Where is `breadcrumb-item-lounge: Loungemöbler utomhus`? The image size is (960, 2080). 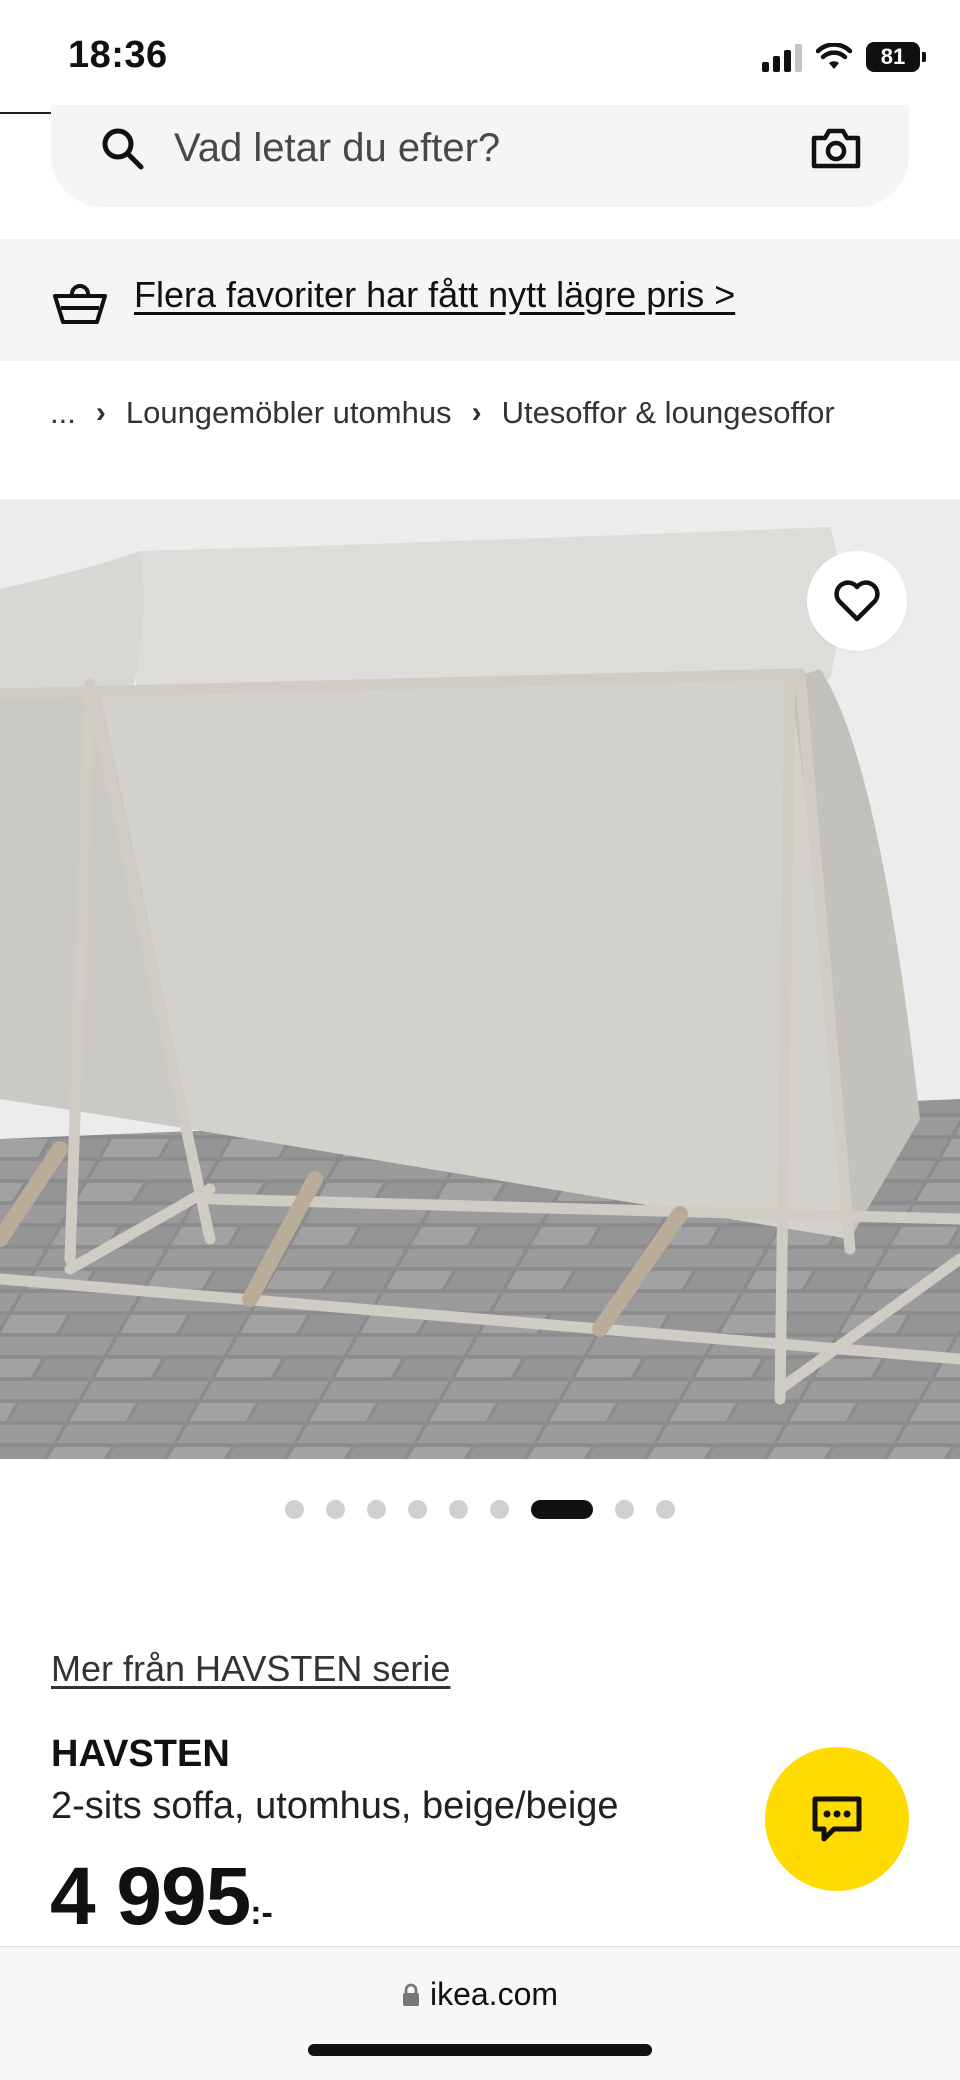
breadcrumb-item-lounge: Loungemöbler utomhus is located at coordinates (289, 413).